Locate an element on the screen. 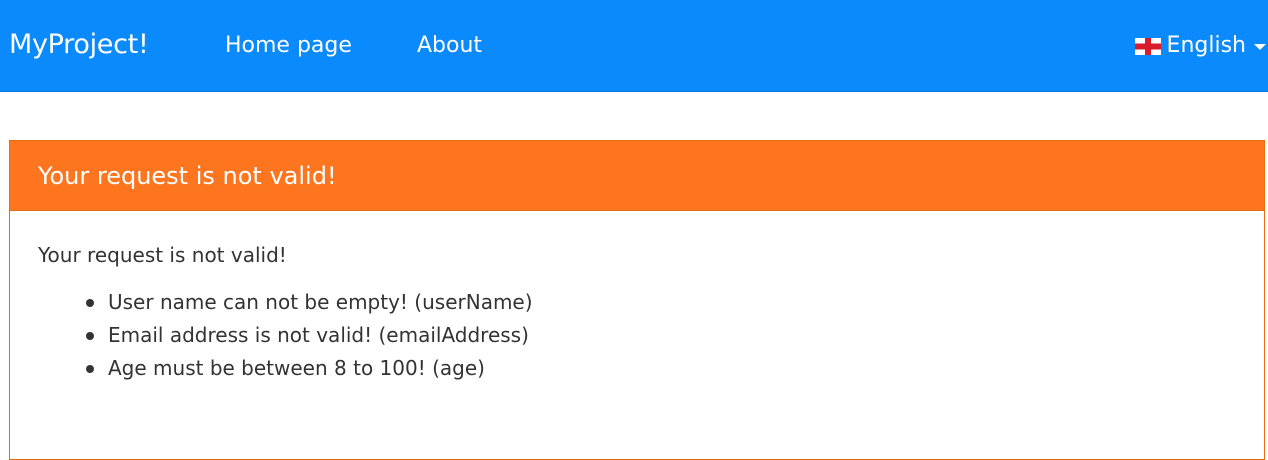  validation-error-item: Age must be between 8 to 100! (age) is located at coordinates (675, 368).